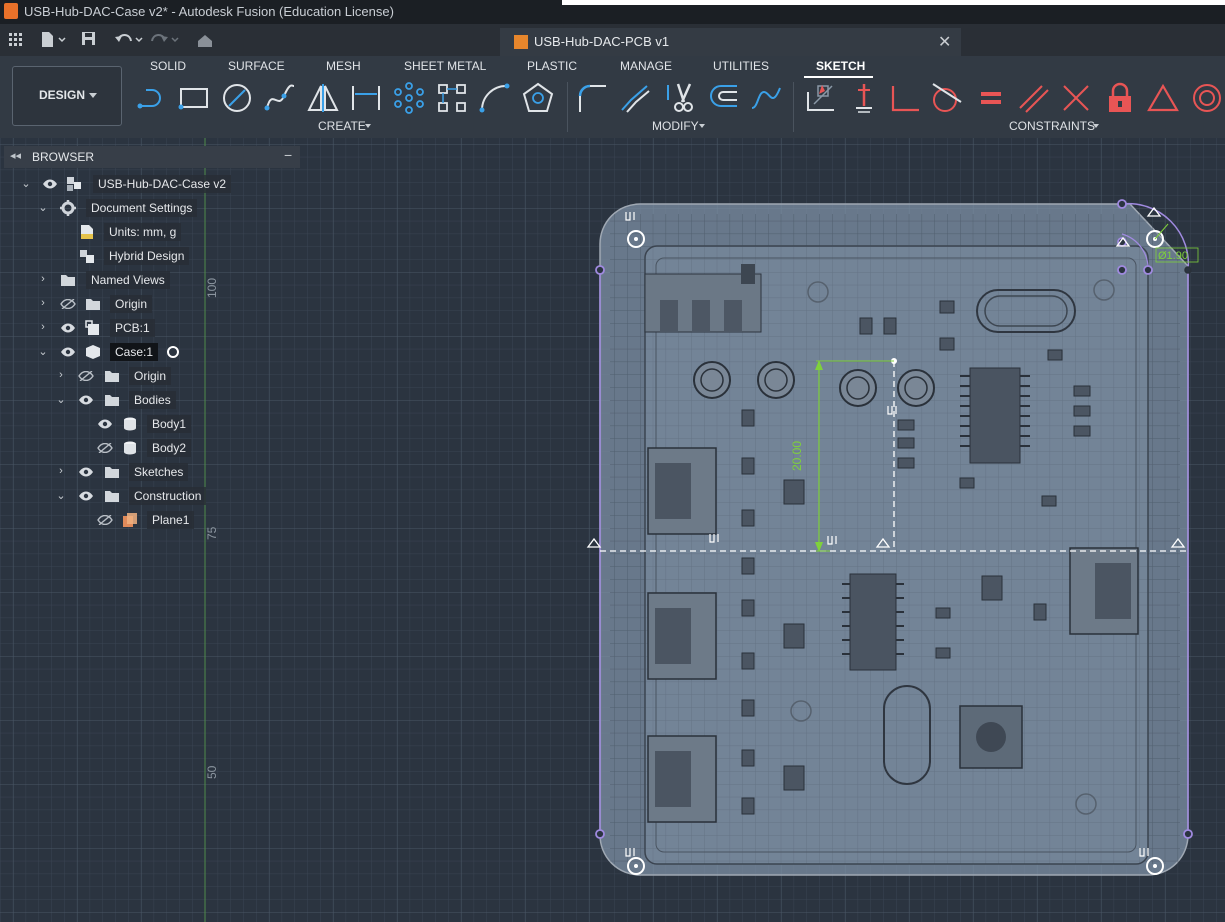 The image size is (1225, 922). Describe the element at coordinates (205, 41) in the screenshot. I see `home-icon` at that location.